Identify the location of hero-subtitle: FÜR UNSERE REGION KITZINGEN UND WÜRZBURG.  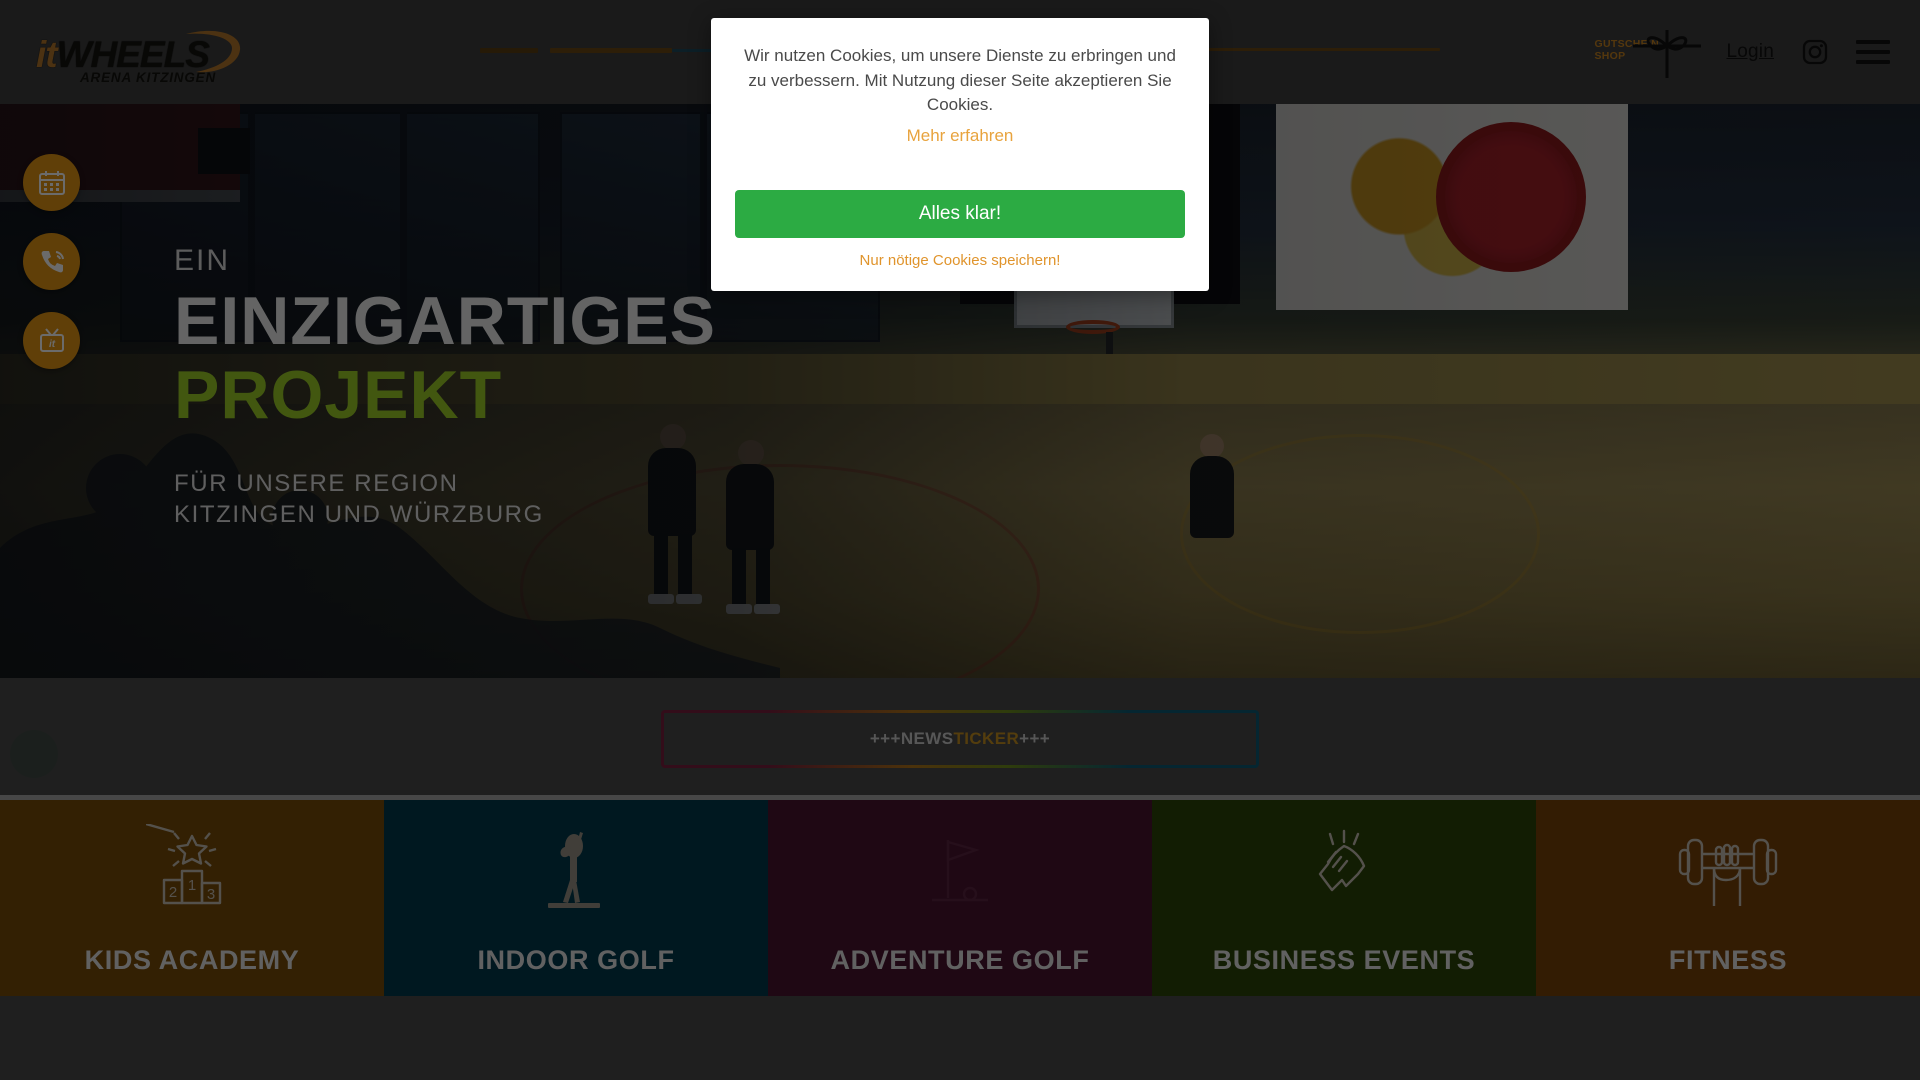
(445, 499).